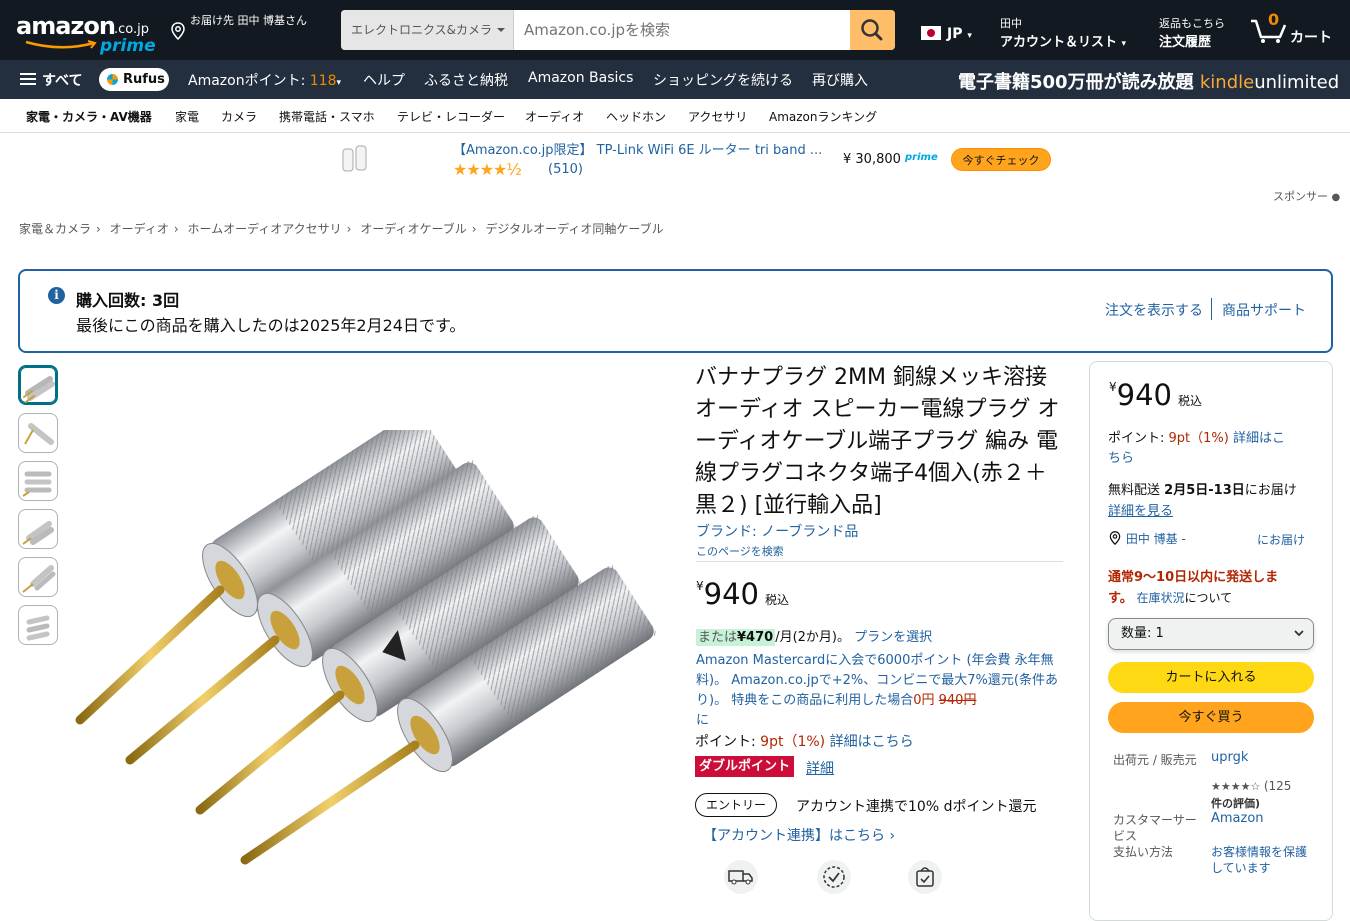  Describe the element at coordinates (872, 30) in the screenshot. I see `search-button` at that location.